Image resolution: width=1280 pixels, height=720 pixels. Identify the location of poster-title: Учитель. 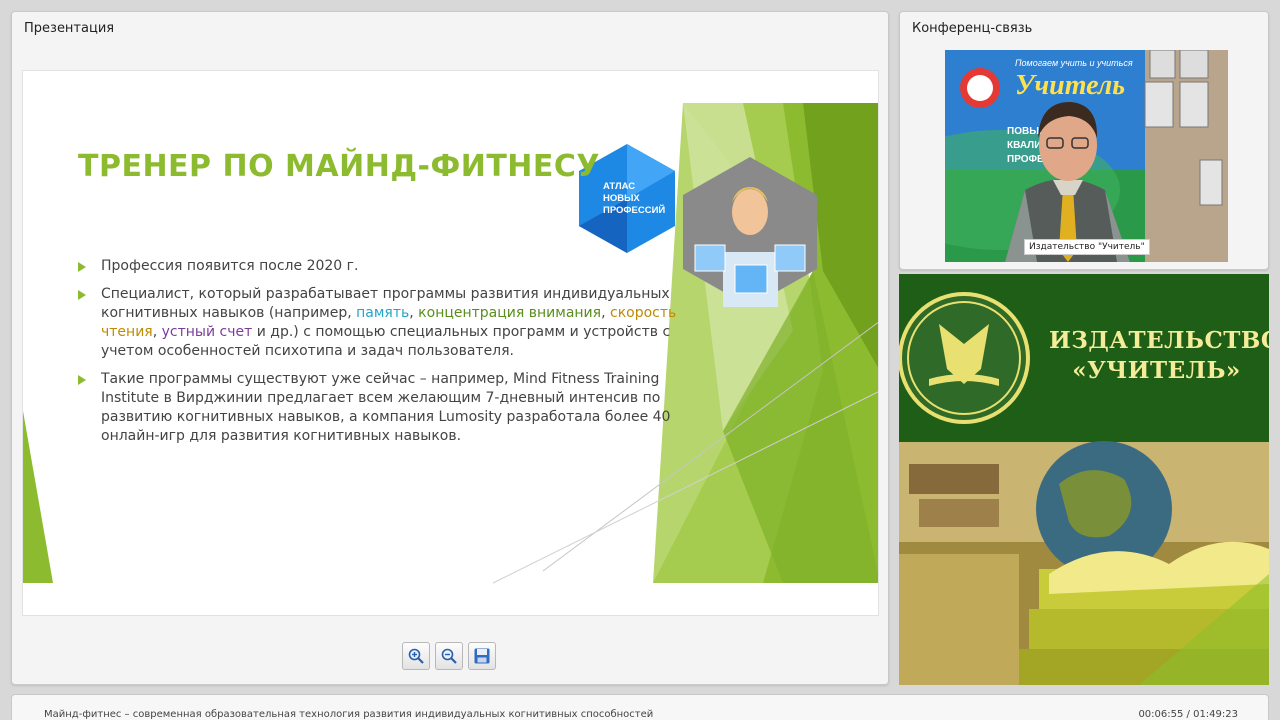
(1070, 85).